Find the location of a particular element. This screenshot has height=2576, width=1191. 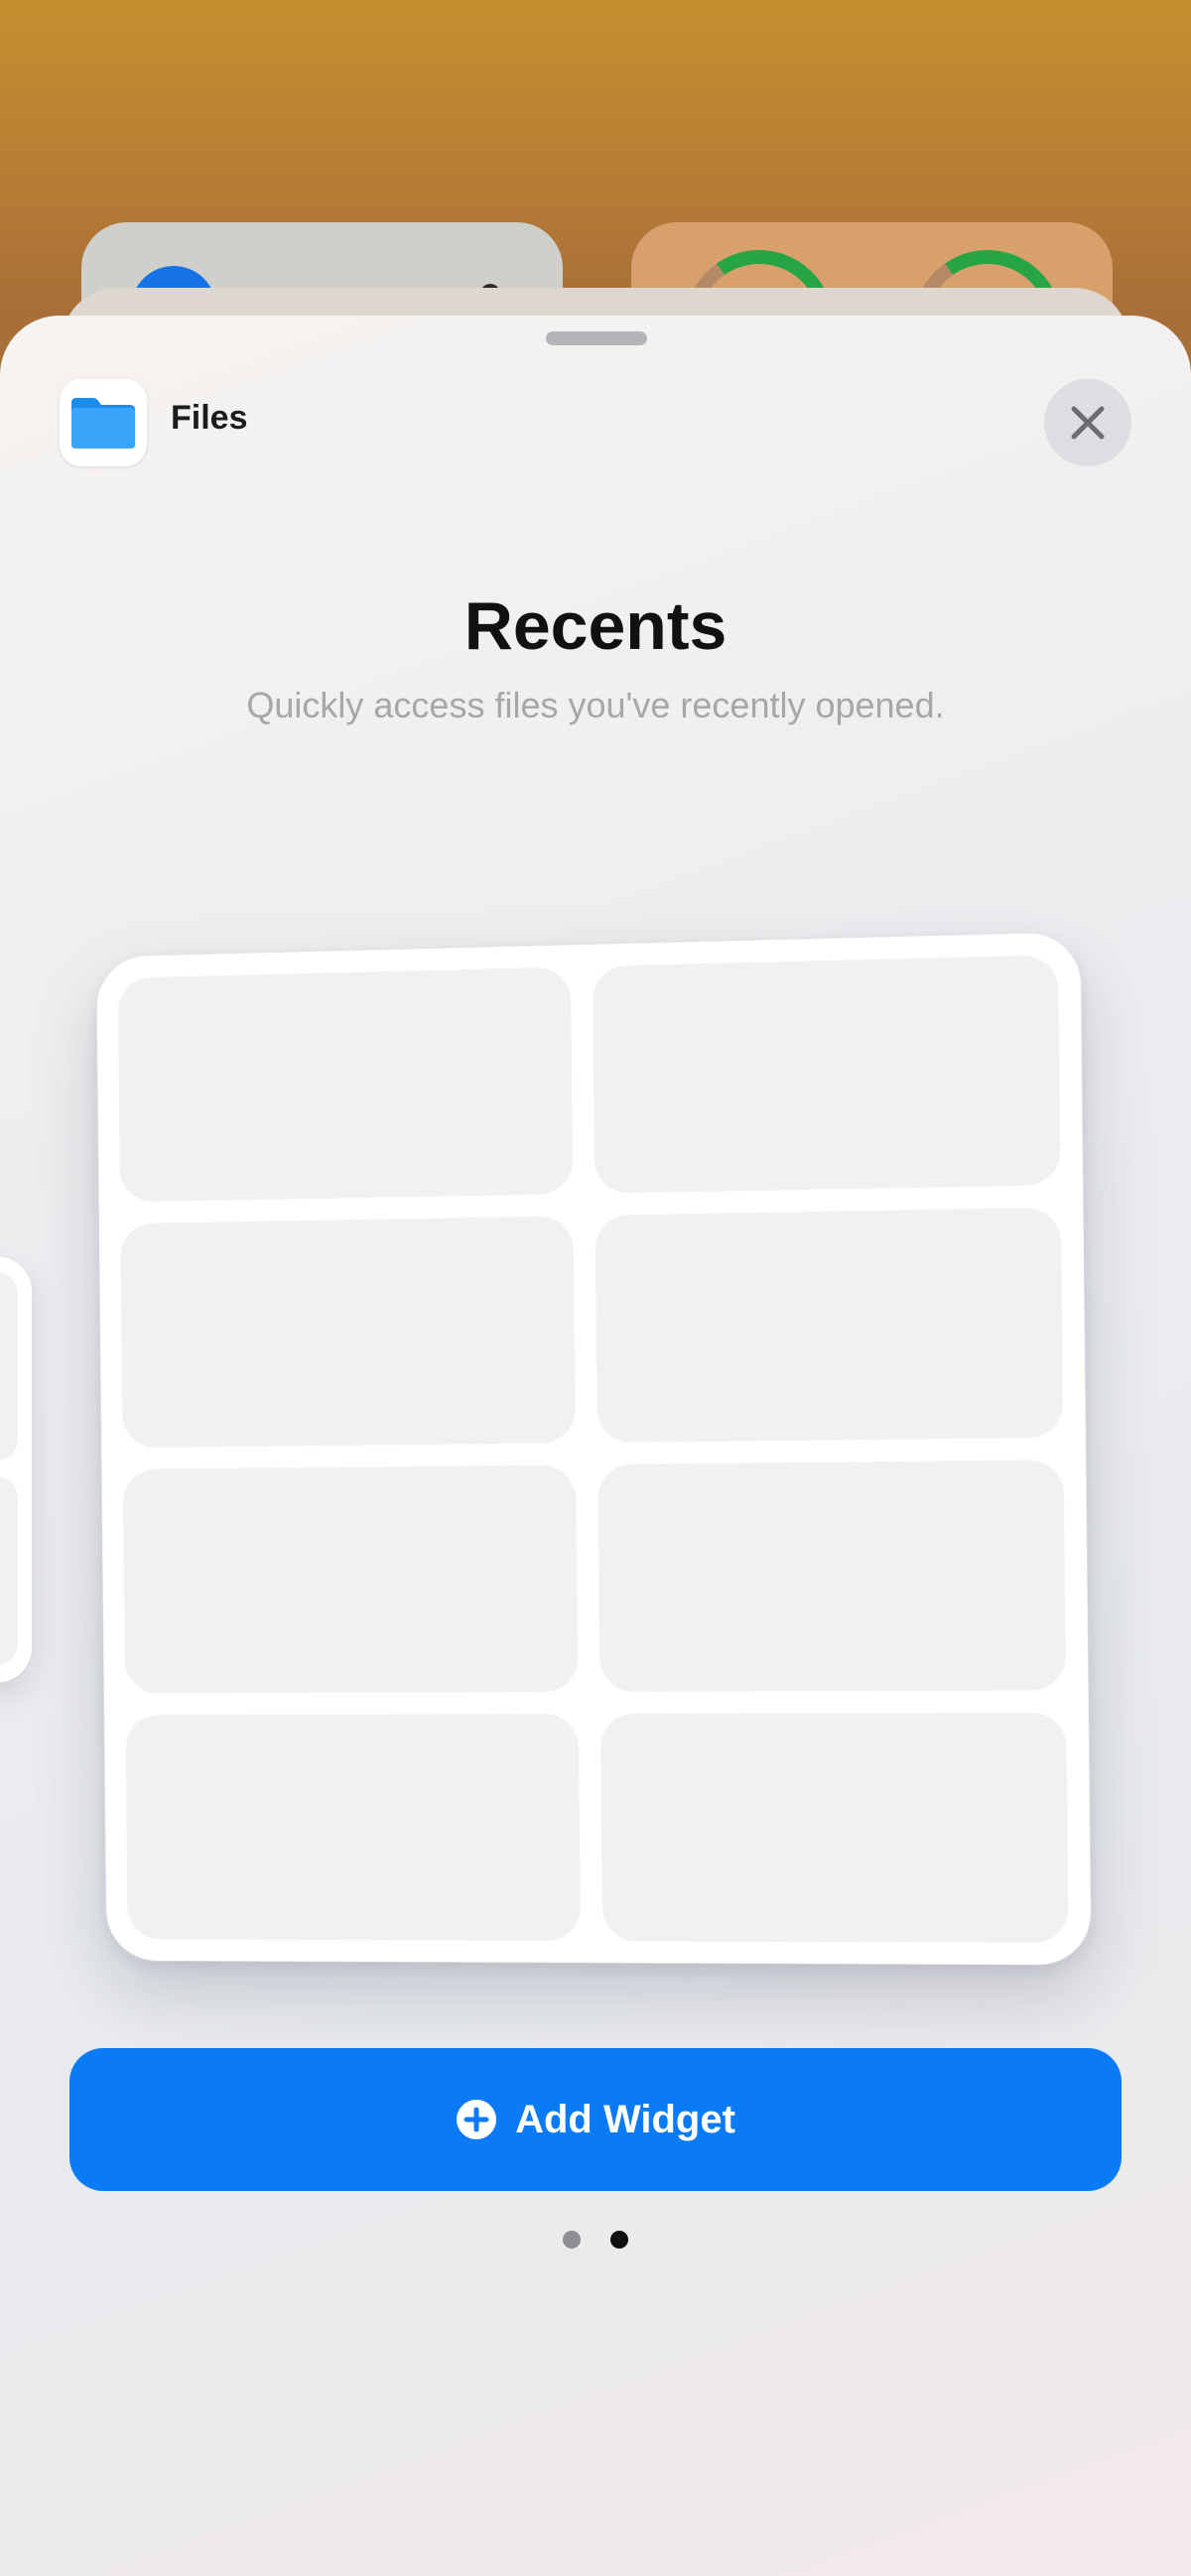

close-icon is located at coordinates (1088, 423).